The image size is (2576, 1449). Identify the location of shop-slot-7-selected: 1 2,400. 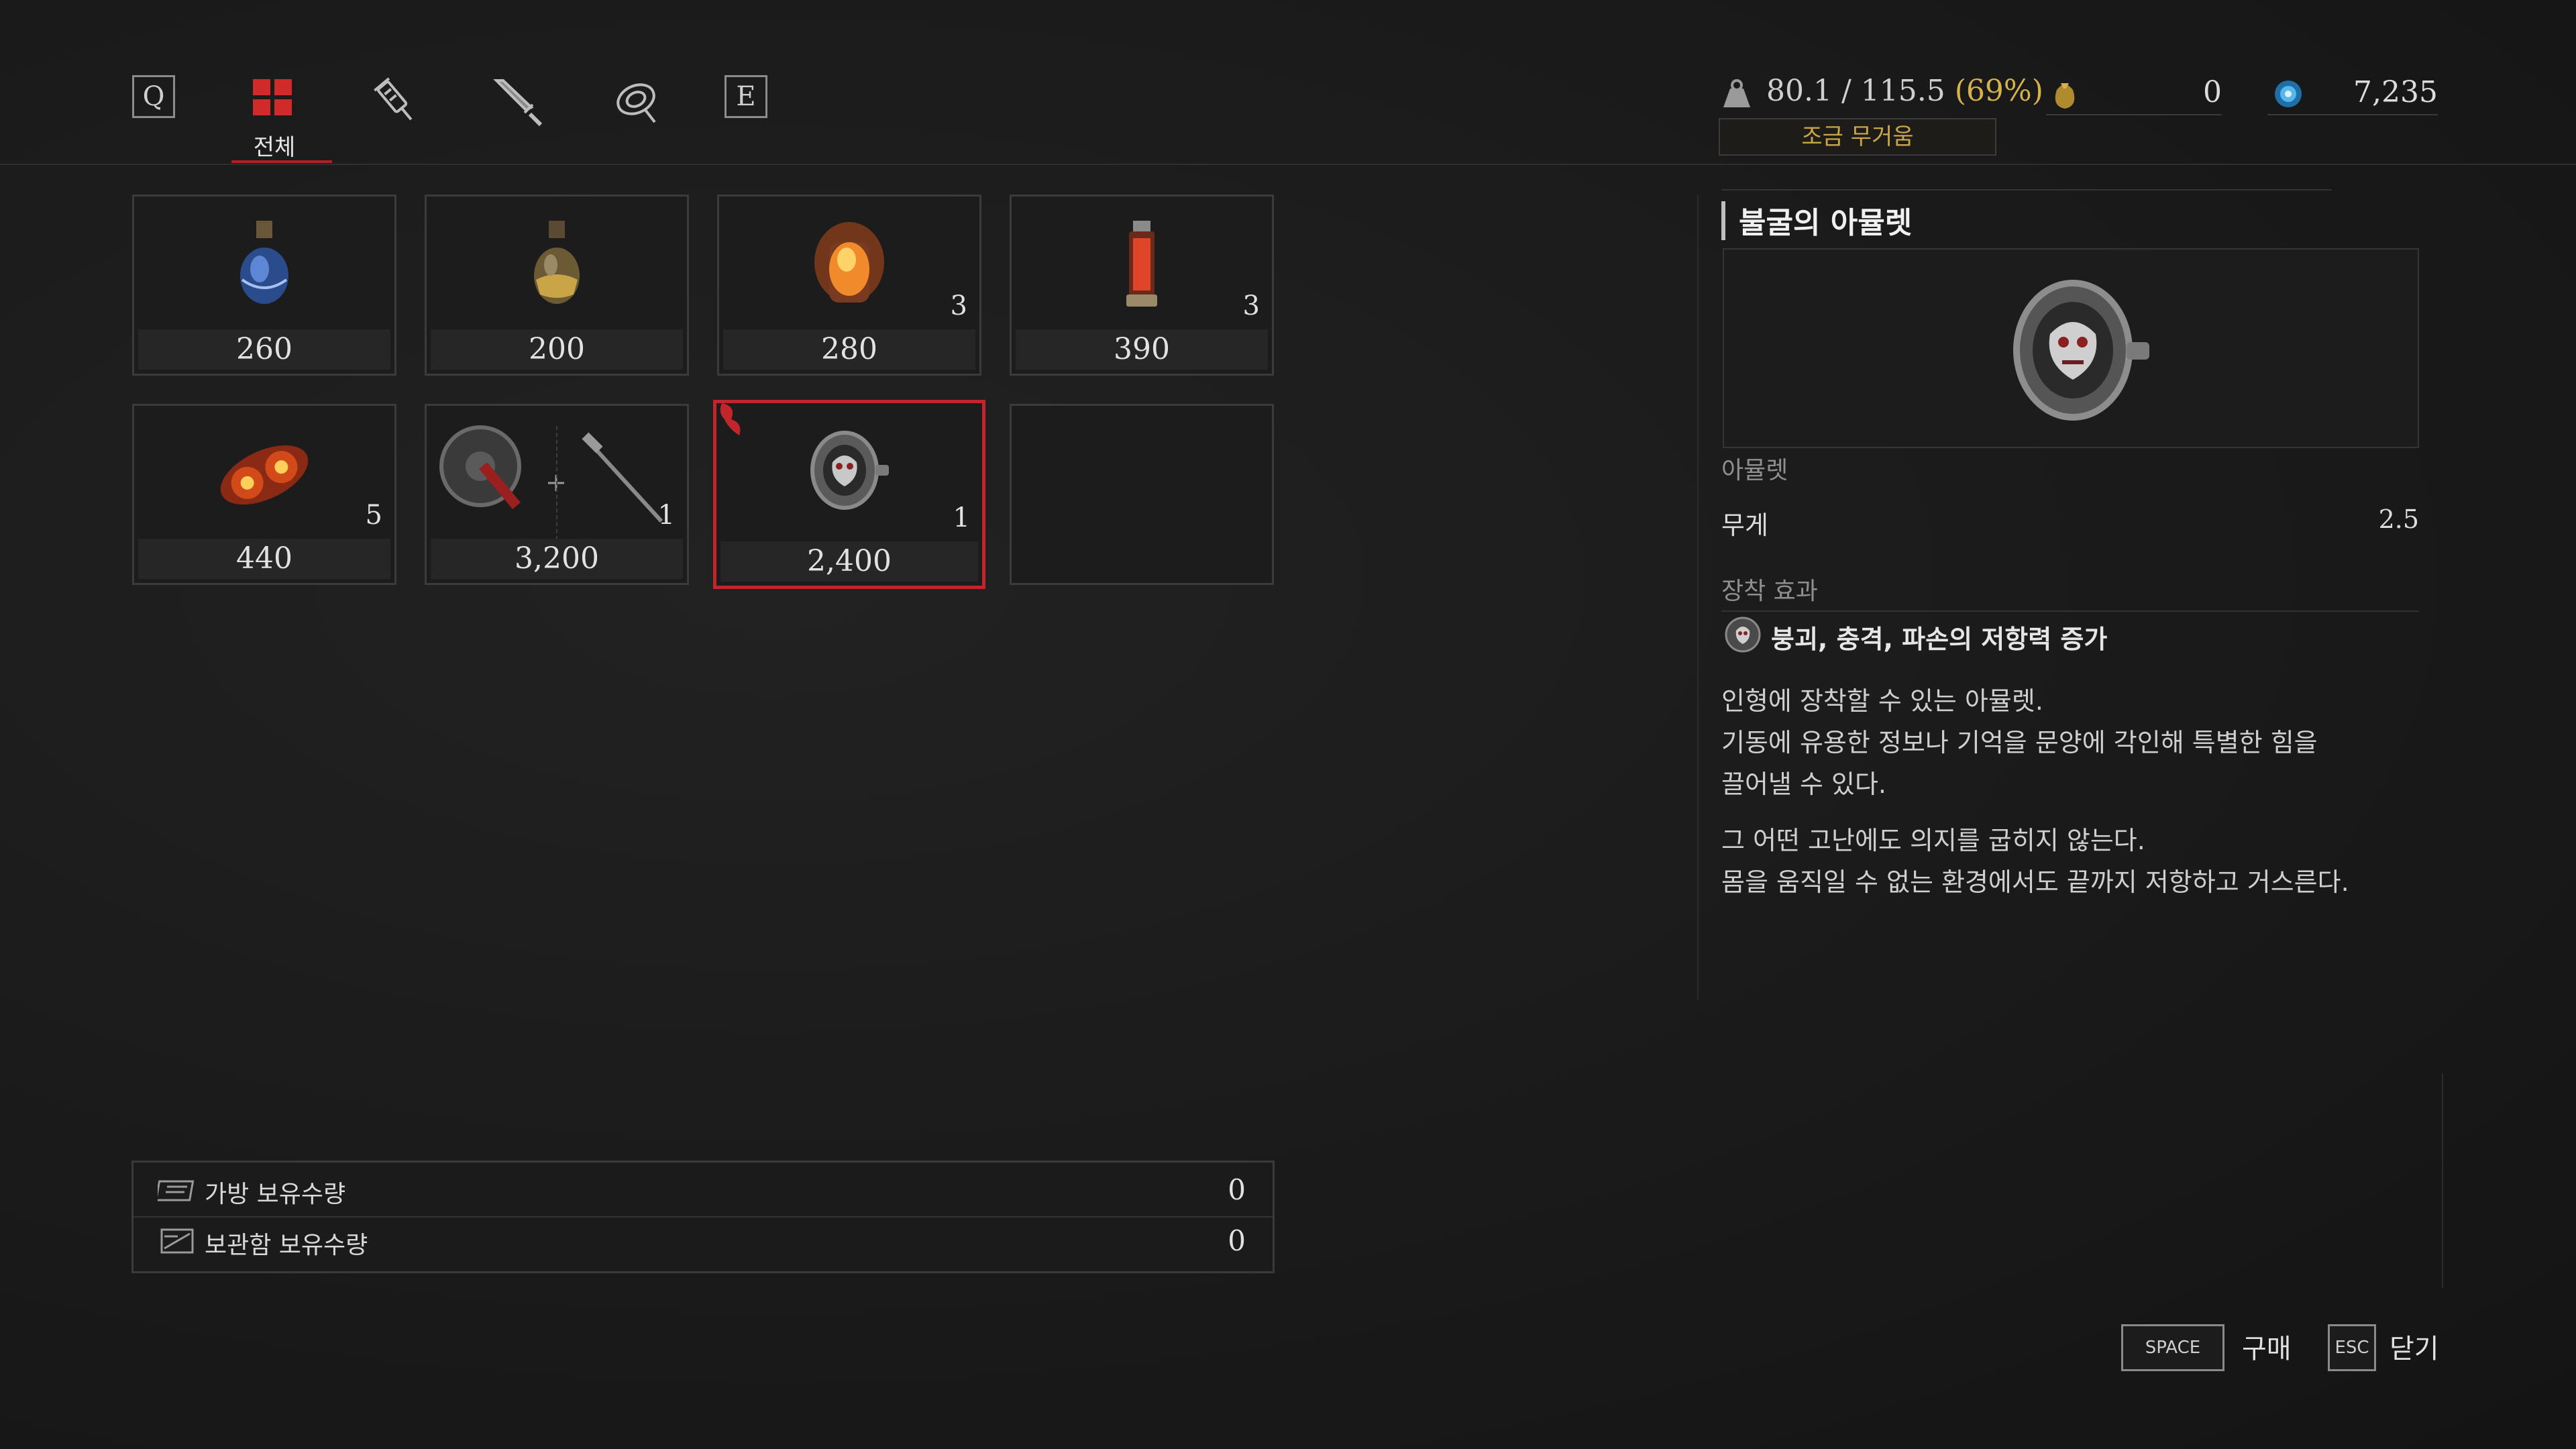
(849, 494).